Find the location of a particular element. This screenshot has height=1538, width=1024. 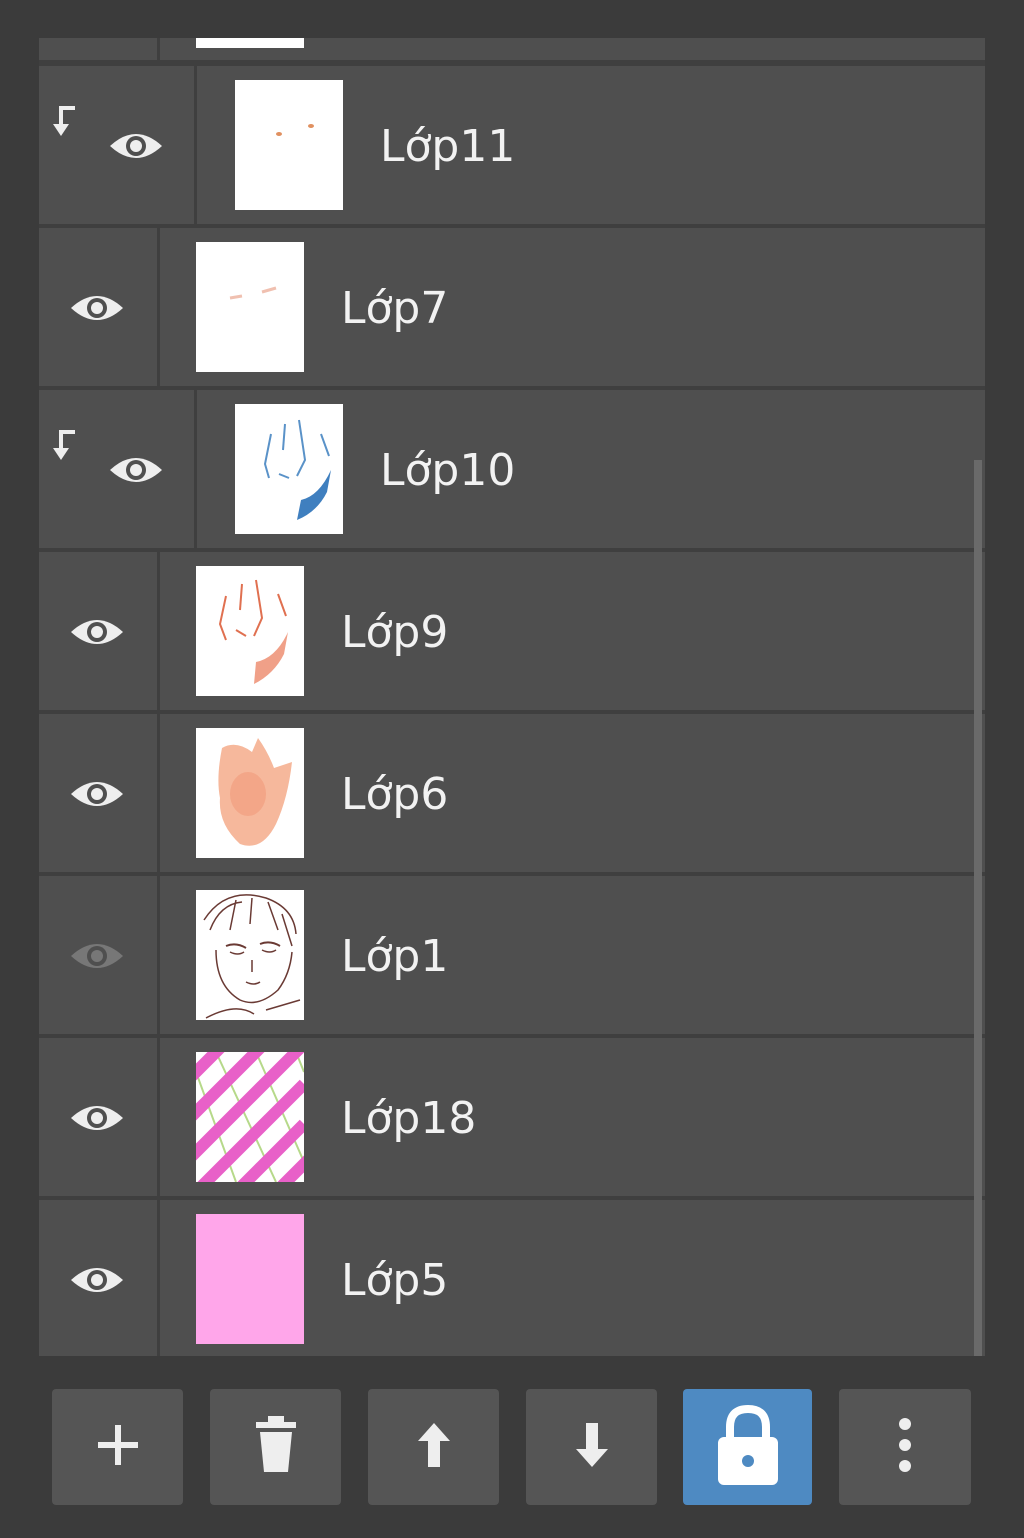

arrow-up-icon is located at coordinates (434, 1447).